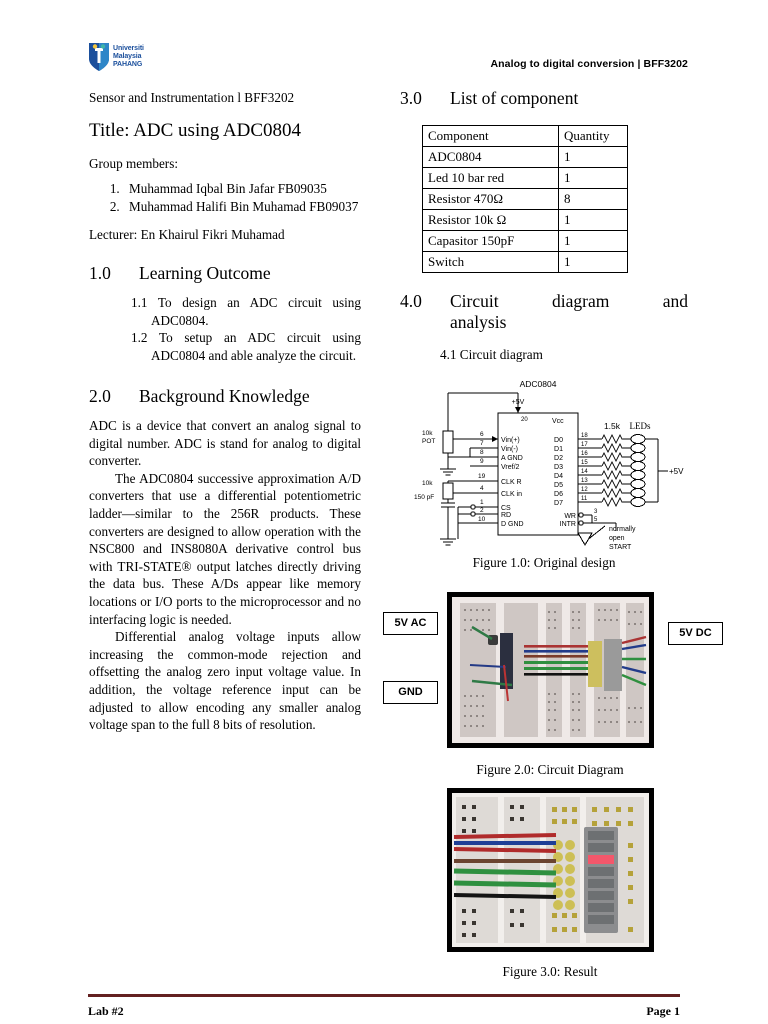 The image size is (768, 1024). Describe the element at coordinates (584, 454) in the screenshot. I see `schematic-pinnum-16: 16` at that location.